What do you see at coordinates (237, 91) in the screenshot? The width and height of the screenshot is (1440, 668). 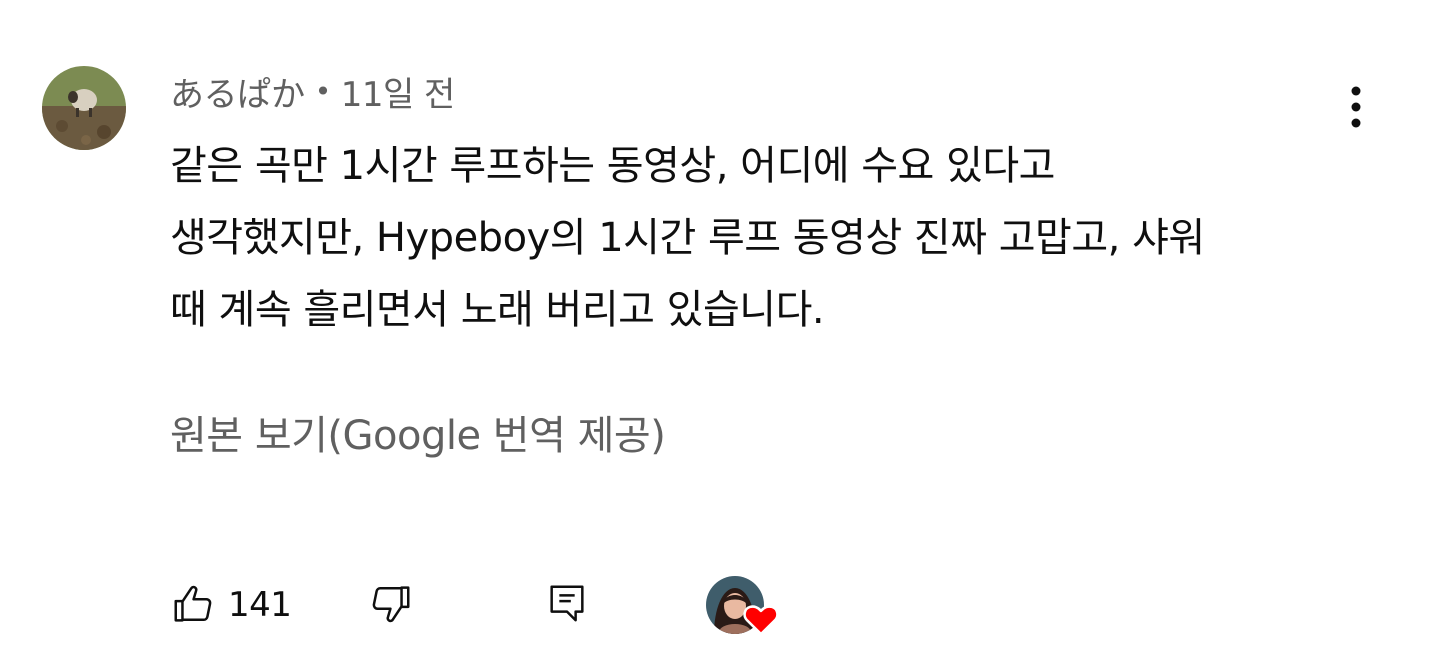 I see `author-name: あるぱか` at bounding box center [237, 91].